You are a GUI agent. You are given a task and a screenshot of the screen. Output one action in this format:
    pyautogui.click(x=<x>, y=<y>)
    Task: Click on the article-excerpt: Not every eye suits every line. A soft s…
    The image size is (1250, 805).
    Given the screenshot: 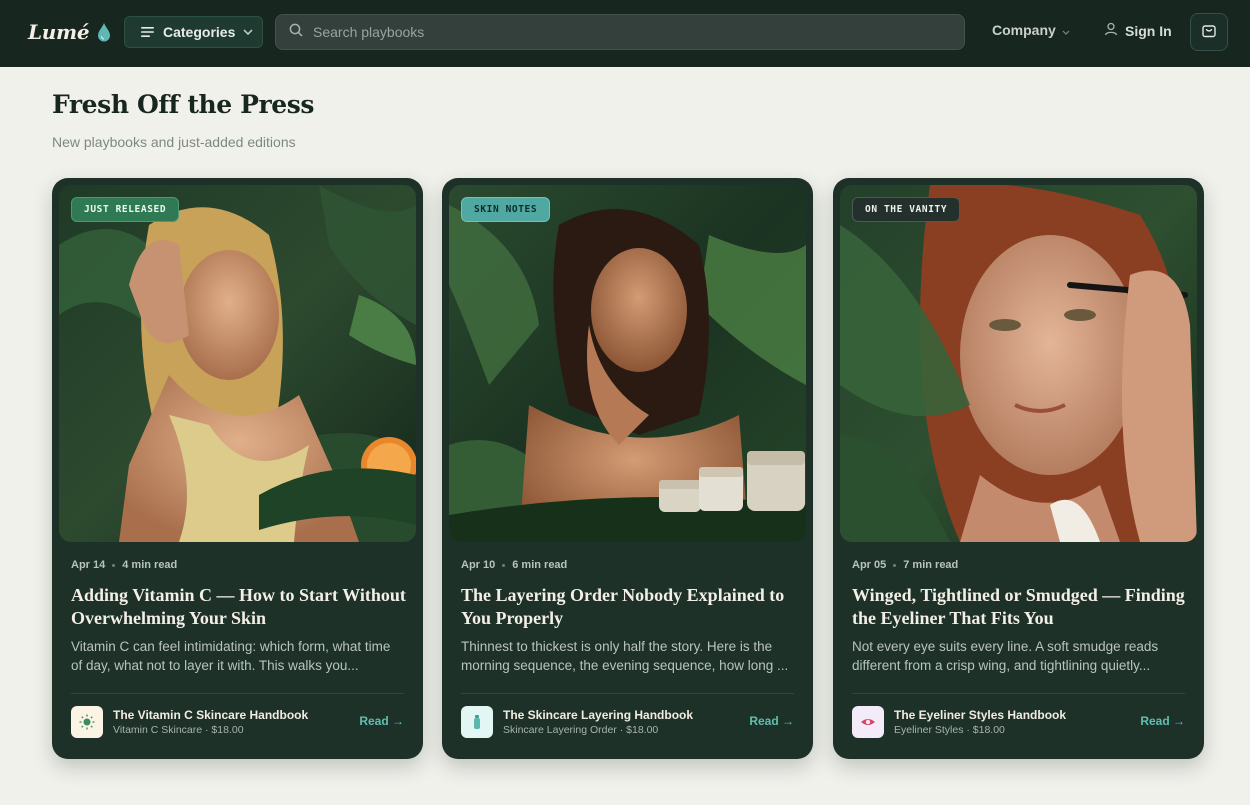 What is the action you would take?
    pyautogui.click(x=1005, y=656)
    